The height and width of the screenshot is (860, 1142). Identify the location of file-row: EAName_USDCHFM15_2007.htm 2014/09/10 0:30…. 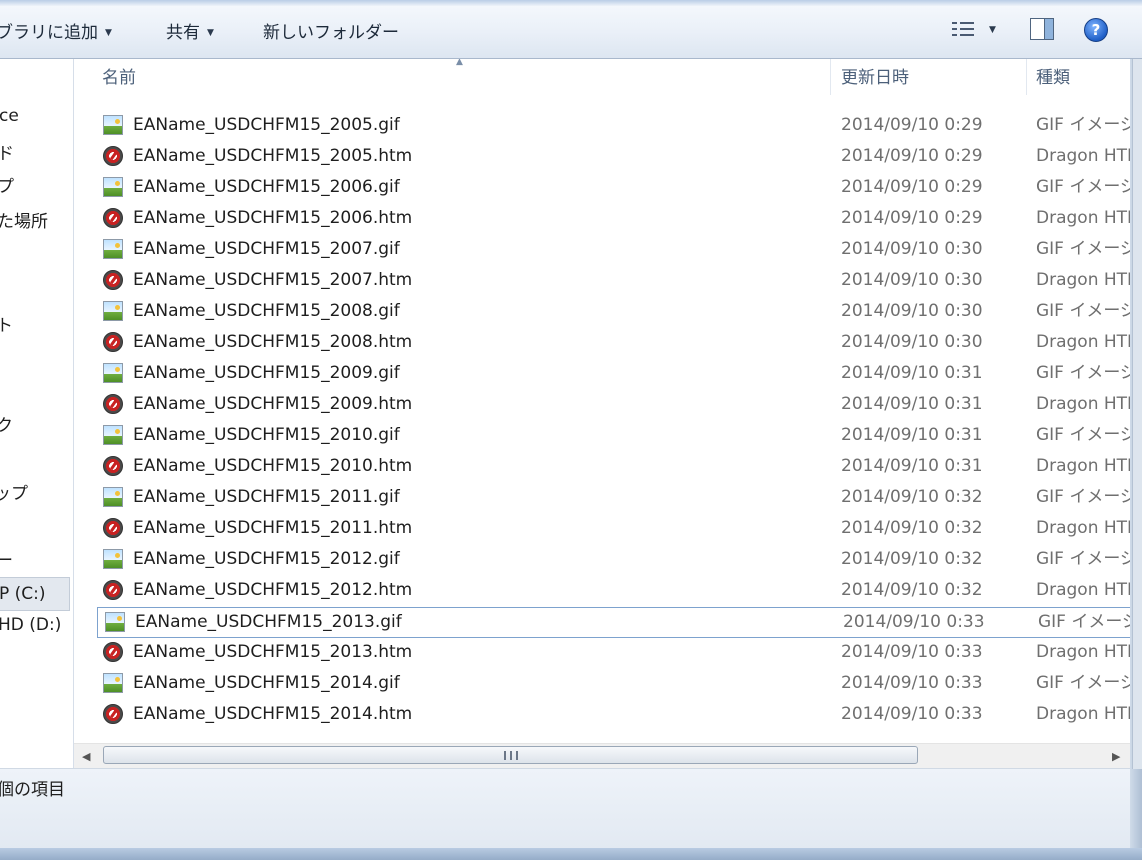
(613, 280).